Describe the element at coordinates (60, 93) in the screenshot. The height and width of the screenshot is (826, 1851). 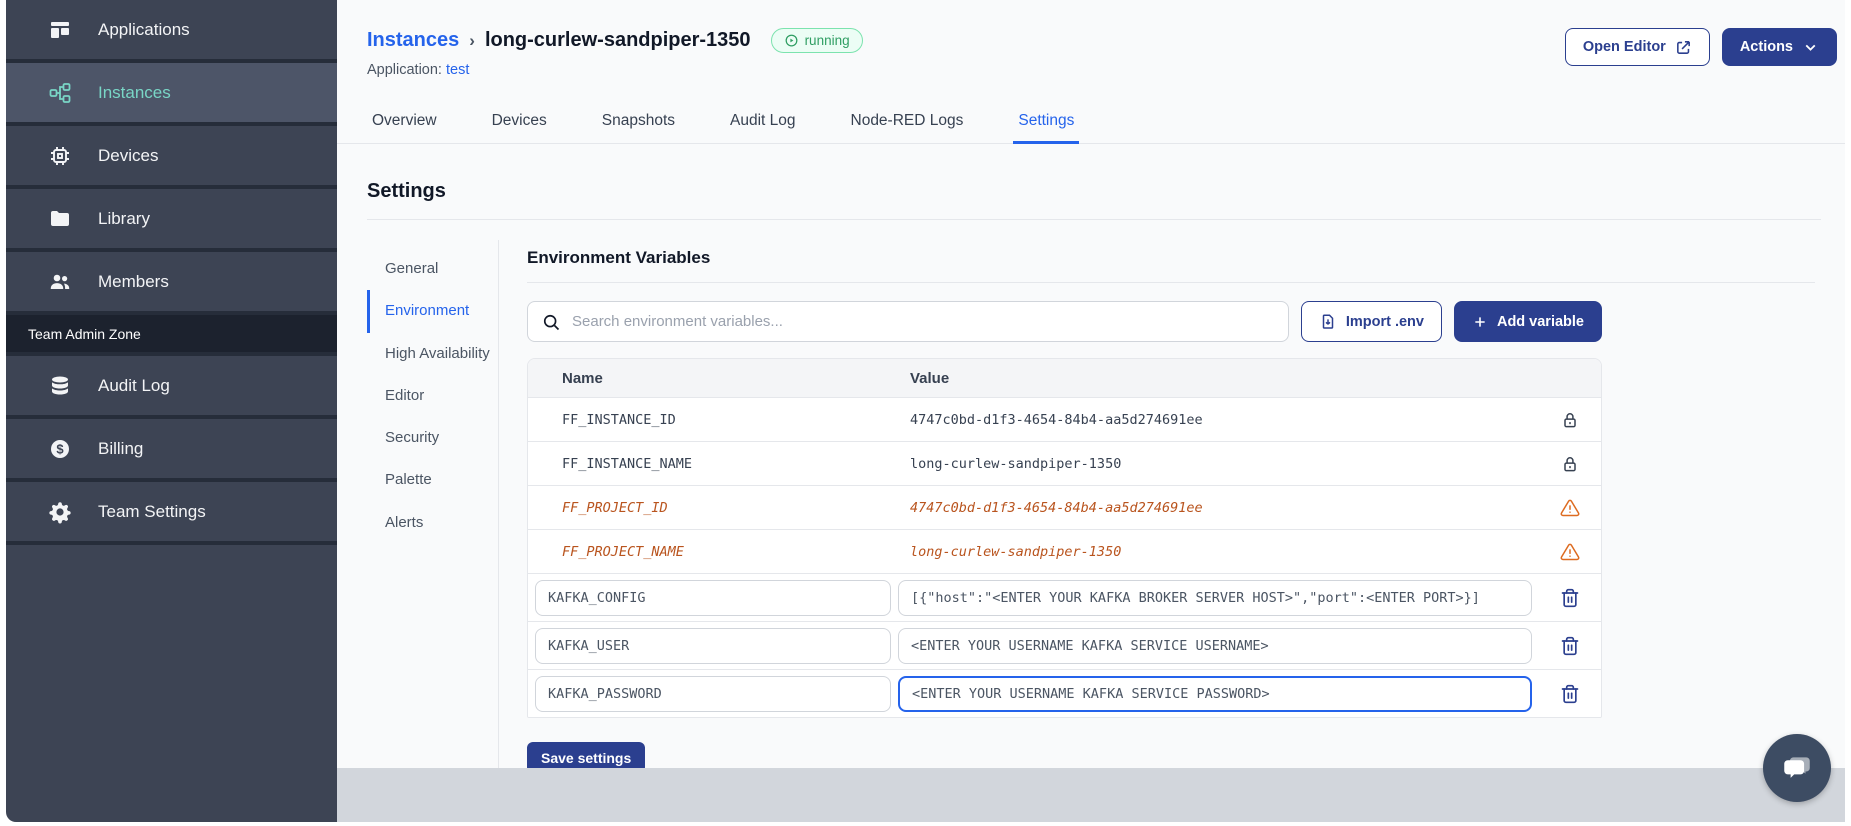
I see `instances-icon` at that location.